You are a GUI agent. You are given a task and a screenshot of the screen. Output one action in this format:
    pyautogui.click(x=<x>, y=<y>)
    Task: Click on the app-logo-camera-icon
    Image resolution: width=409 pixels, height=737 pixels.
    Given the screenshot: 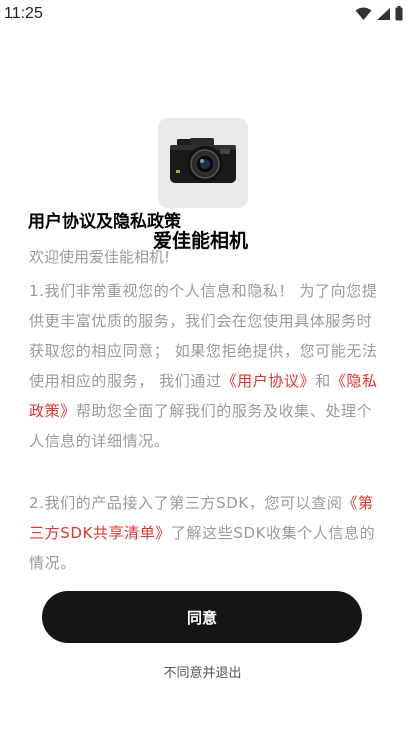 What is the action you would take?
    pyautogui.click(x=203, y=163)
    